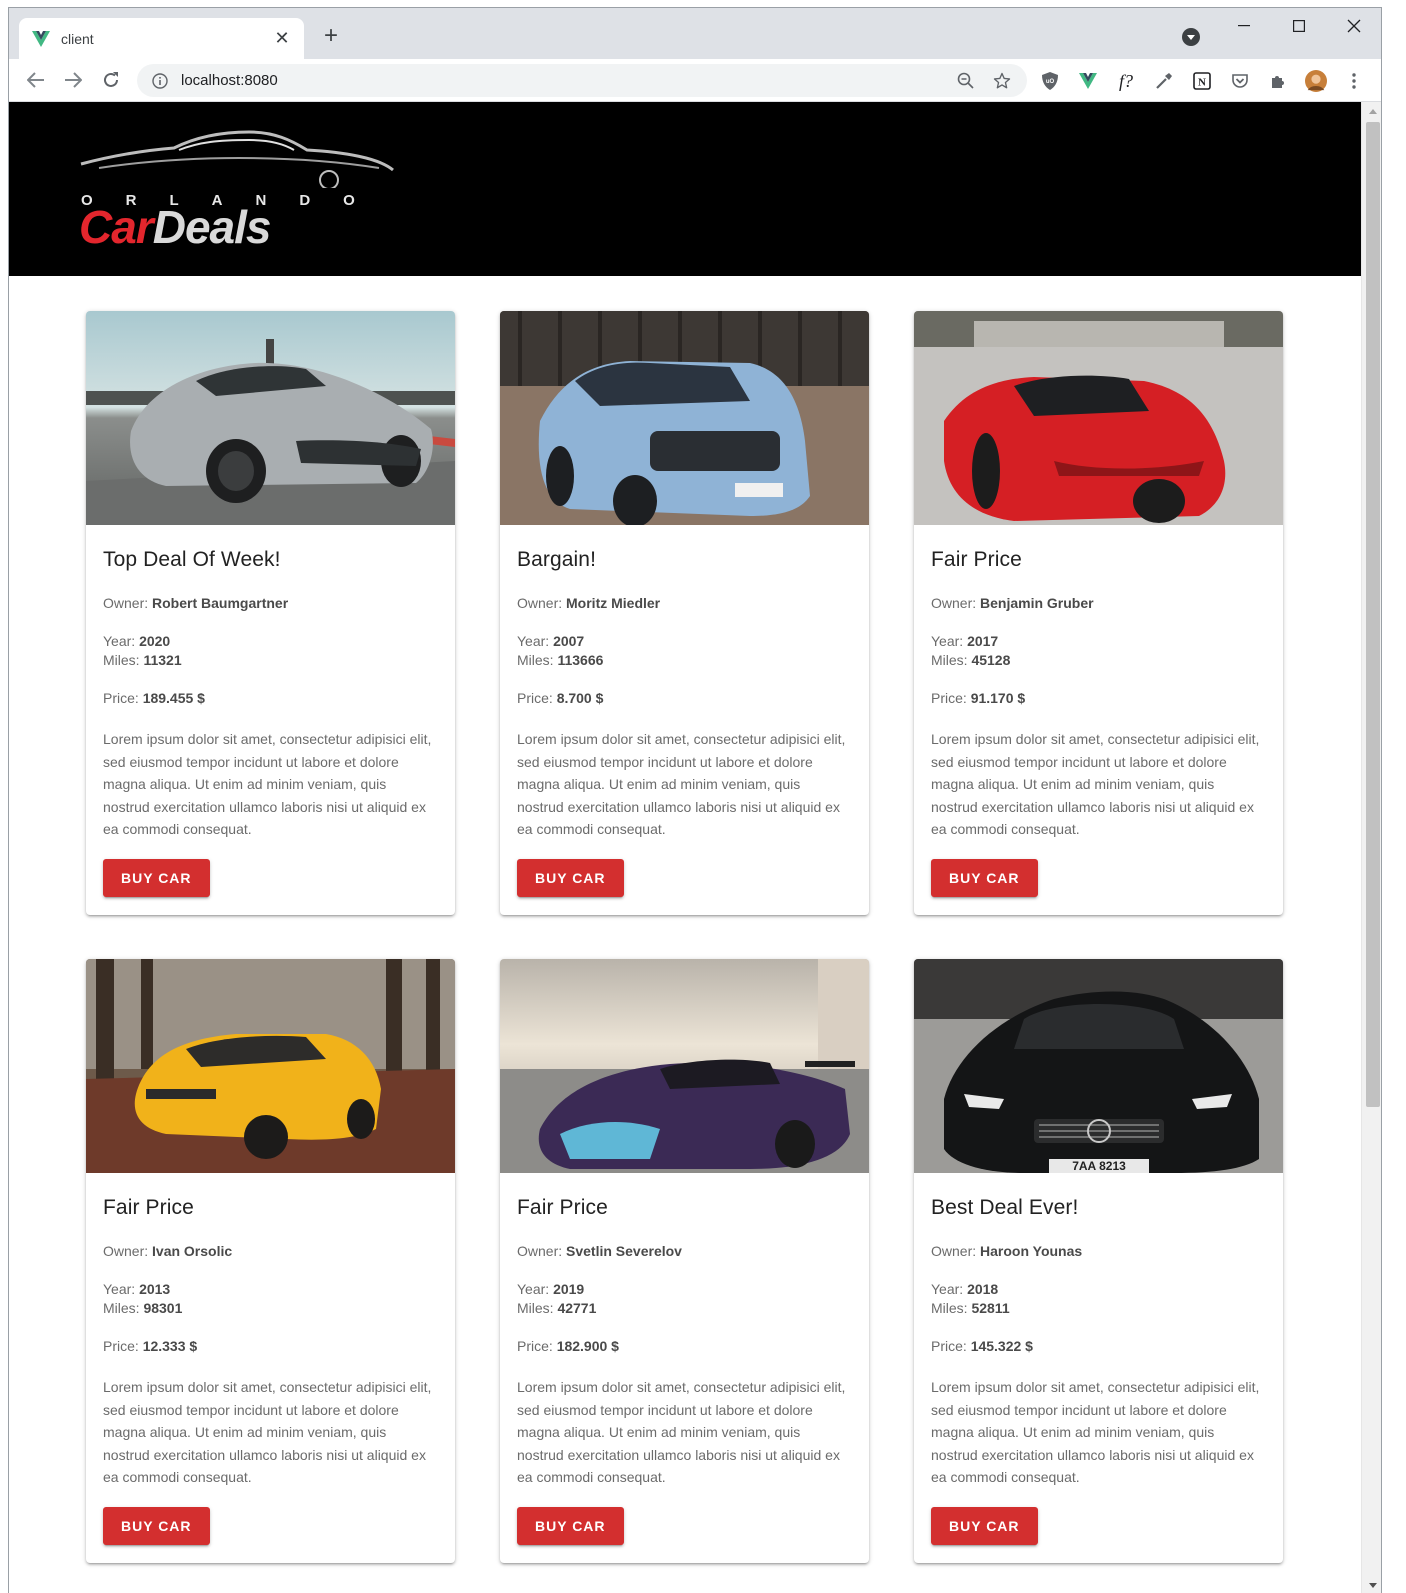 This screenshot has height=1593, width=1406. I want to click on card-title: Top Deal Of Week!, so click(192, 559).